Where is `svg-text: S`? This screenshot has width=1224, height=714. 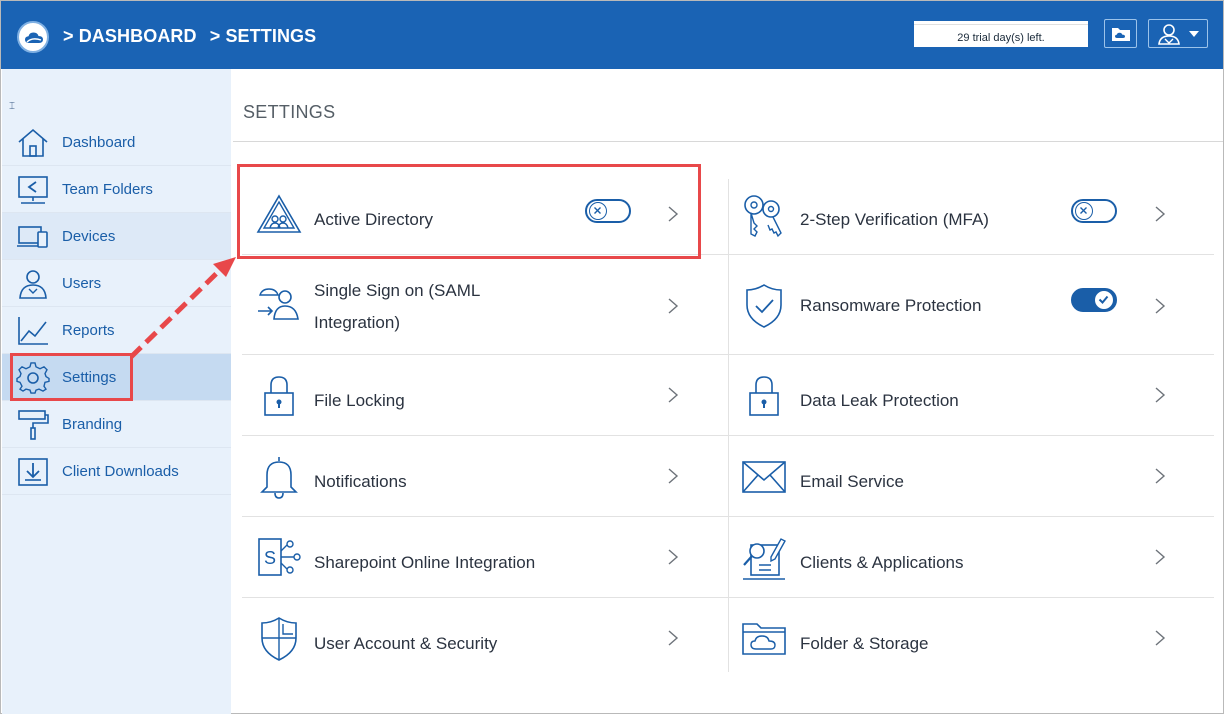 svg-text: S is located at coordinates (270, 558).